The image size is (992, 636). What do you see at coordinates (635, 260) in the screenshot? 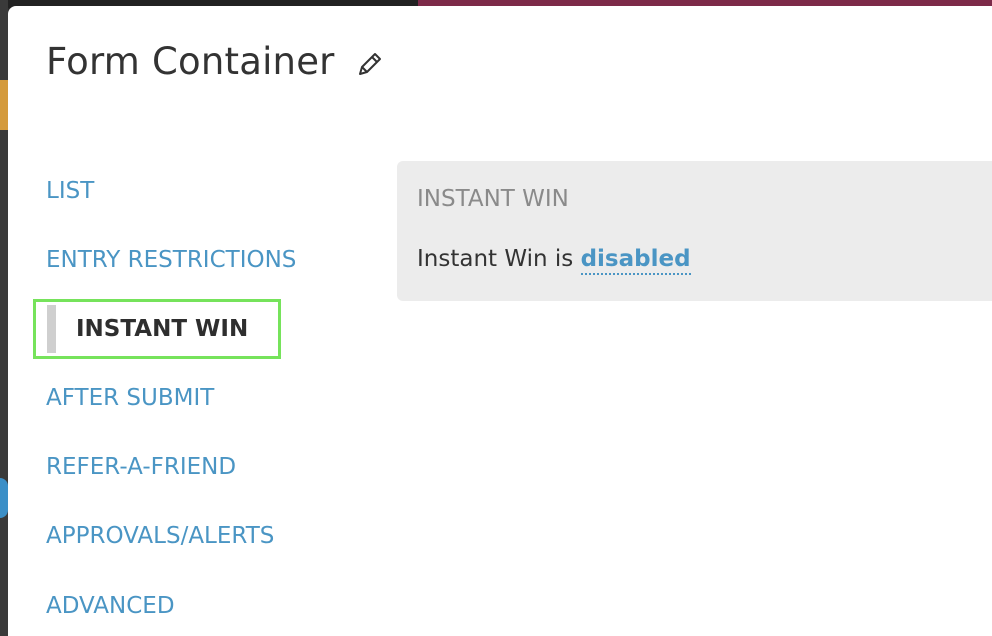
I see `status-toggle-link: disabled` at bounding box center [635, 260].